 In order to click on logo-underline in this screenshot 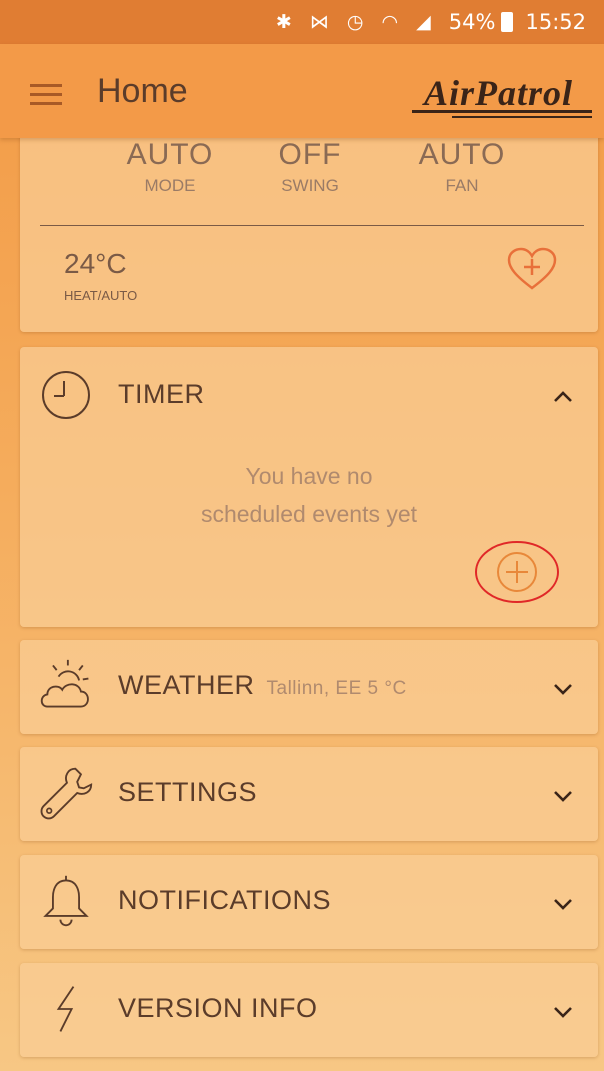, I will do `click(502, 111)`.